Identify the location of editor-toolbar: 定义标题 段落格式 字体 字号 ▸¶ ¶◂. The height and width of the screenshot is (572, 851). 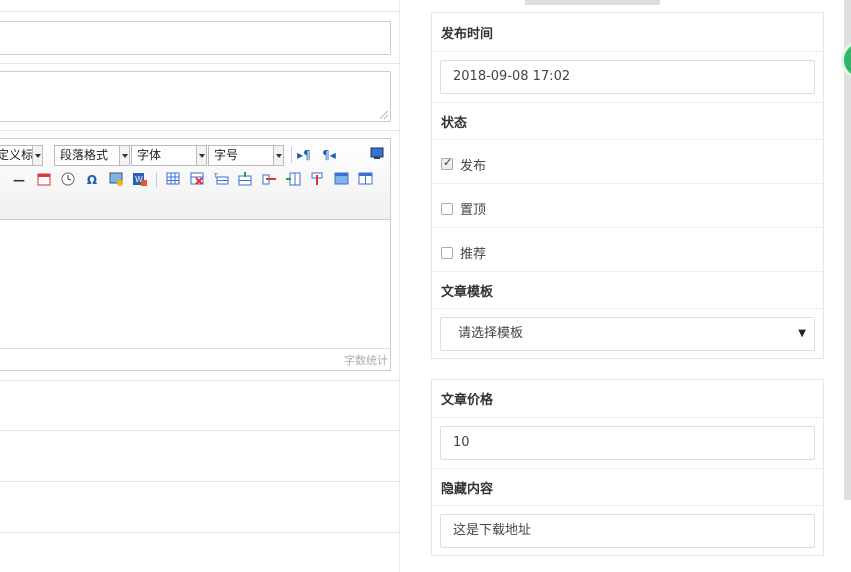
(195, 179).